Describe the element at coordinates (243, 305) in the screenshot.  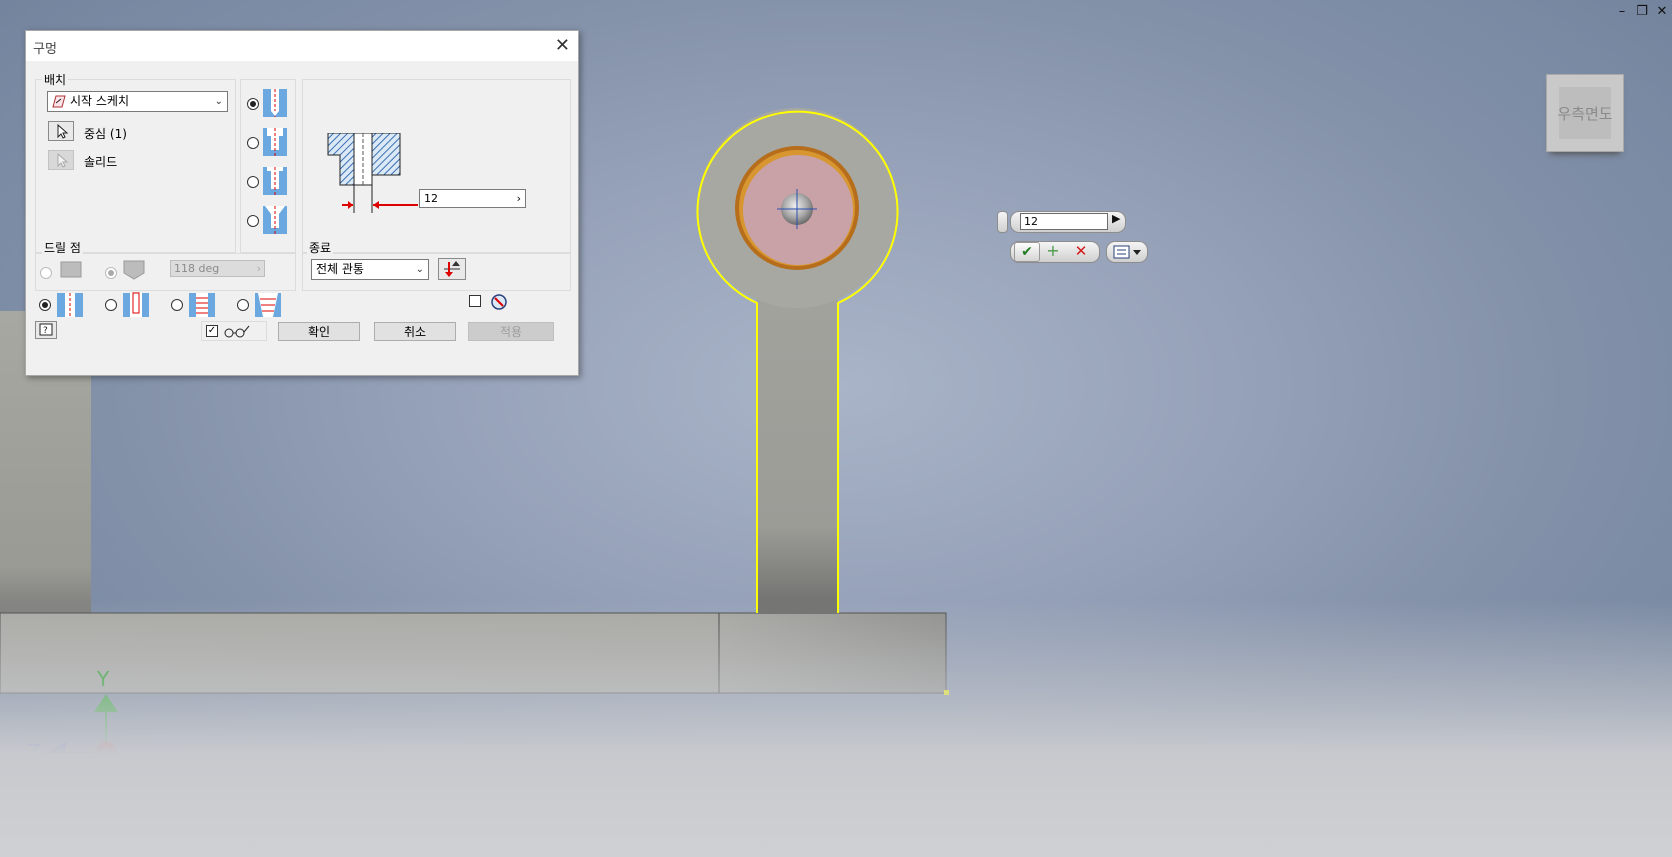
I see `hole-option-taper-radio` at that location.